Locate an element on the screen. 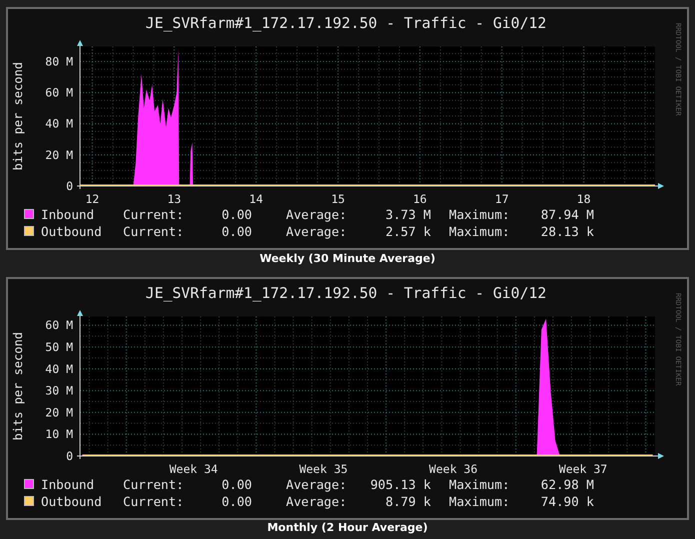 Image resolution: width=695 pixels, height=539 pixels. tick-label: 12 is located at coordinates (92, 199).